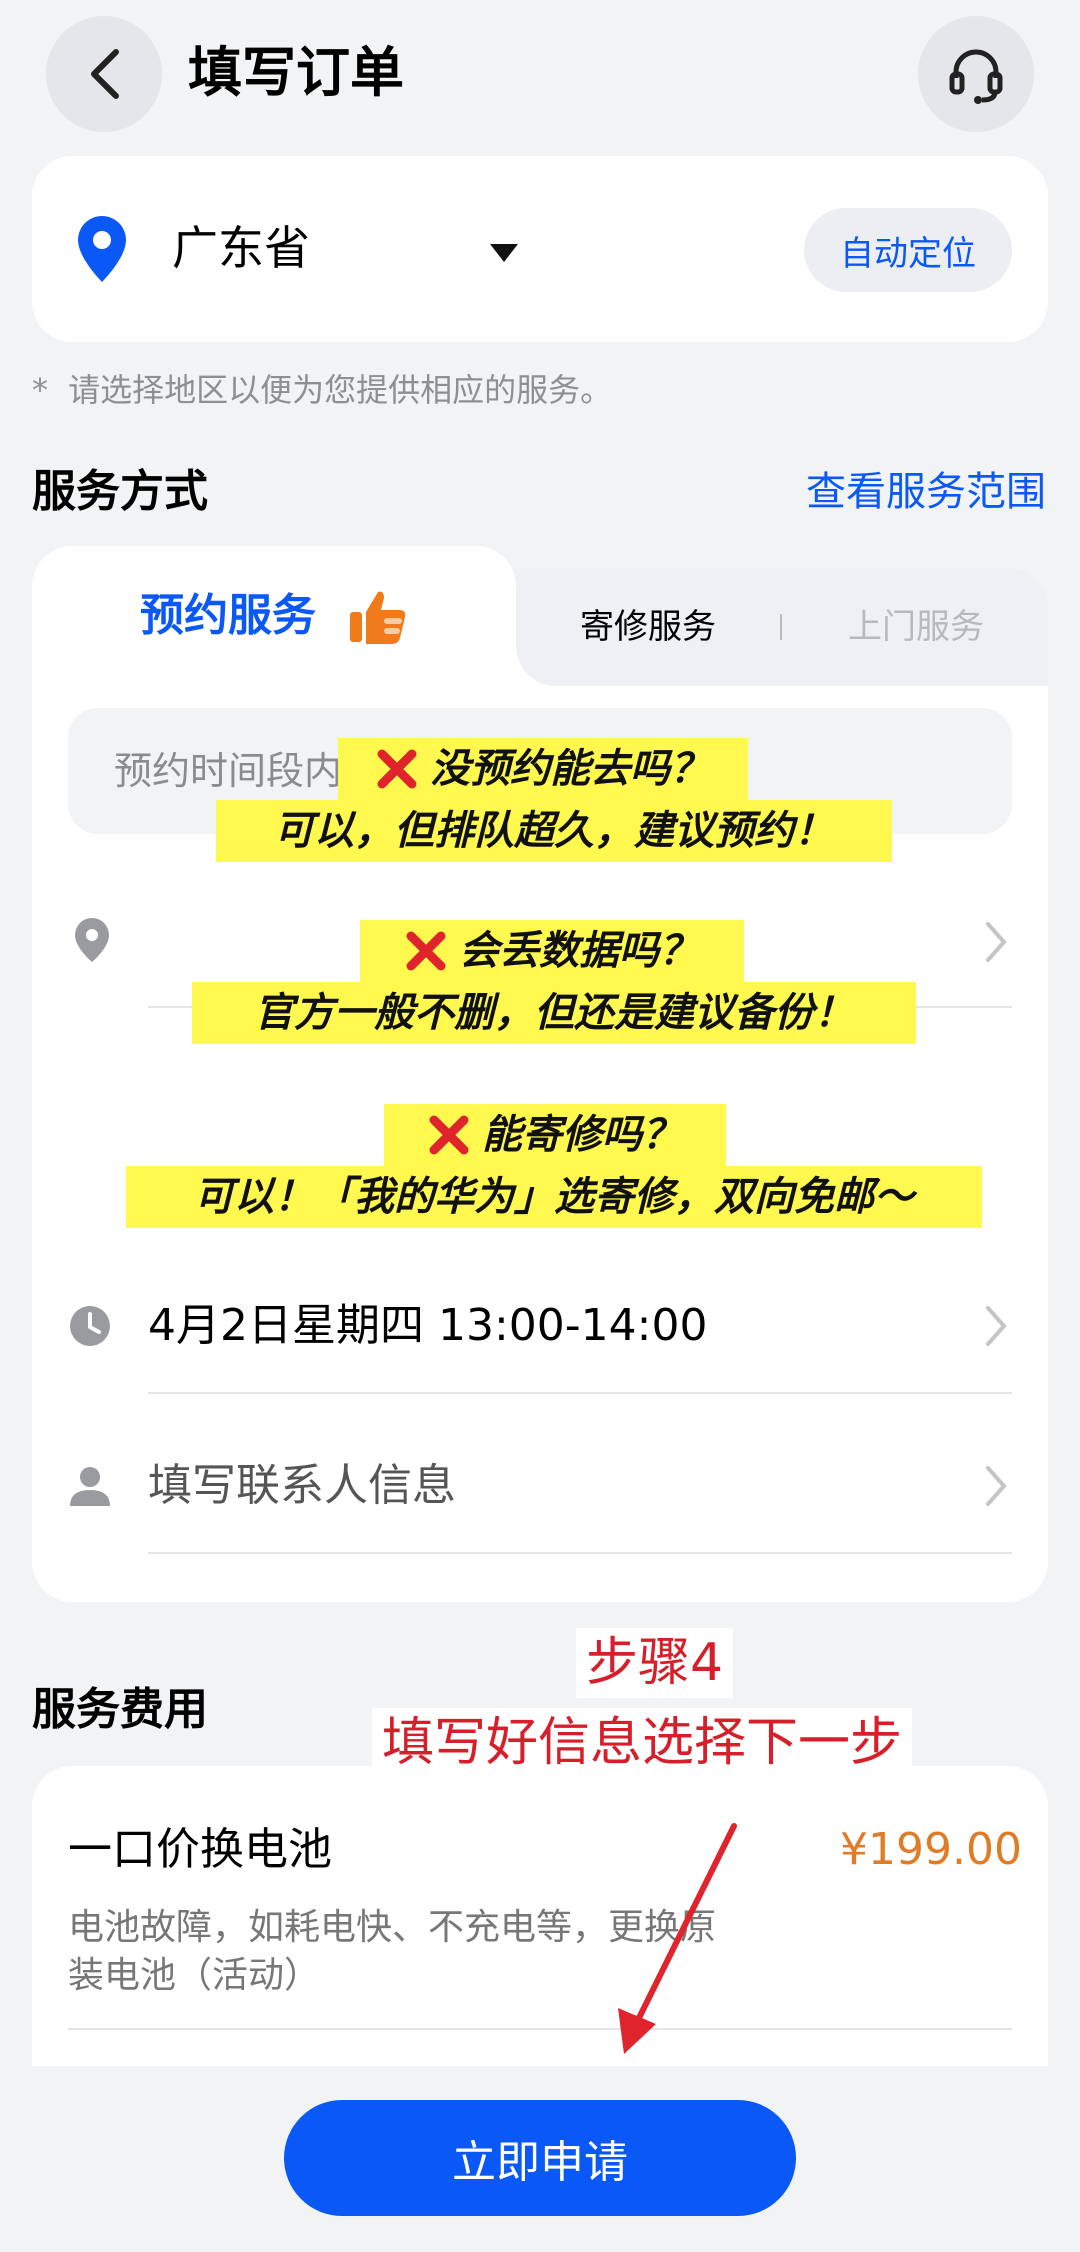  Describe the element at coordinates (781, 627) in the screenshot. I see `tab-separator` at that location.